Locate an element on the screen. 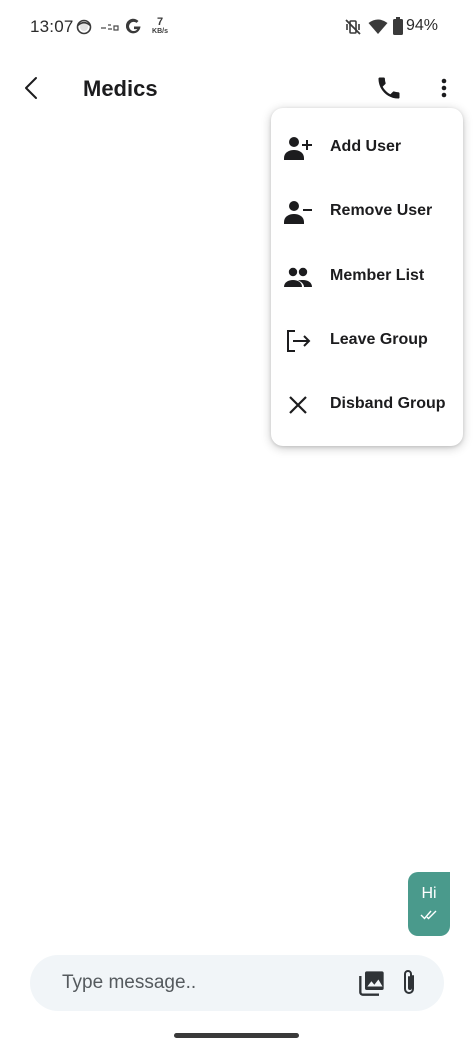 The height and width of the screenshot is (1050, 473). back-button is located at coordinates (32, 88).